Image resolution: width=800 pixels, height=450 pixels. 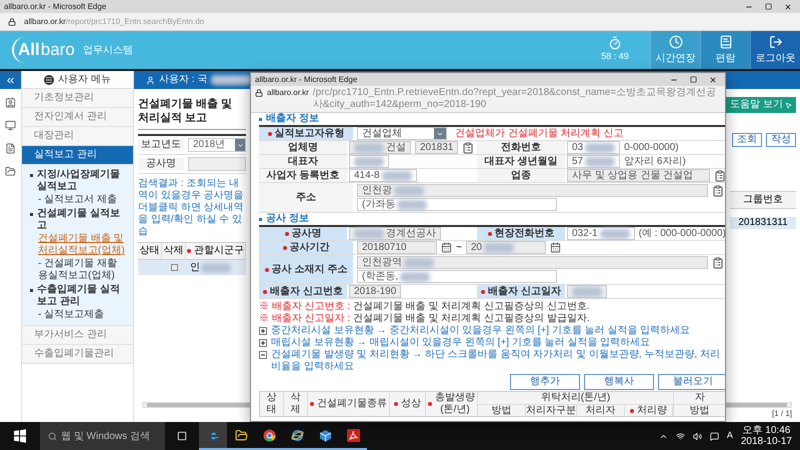 What do you see at coordinates (593, 147) in the screenshot?
I see `input-field: 03` at bounding box center [593, 147].